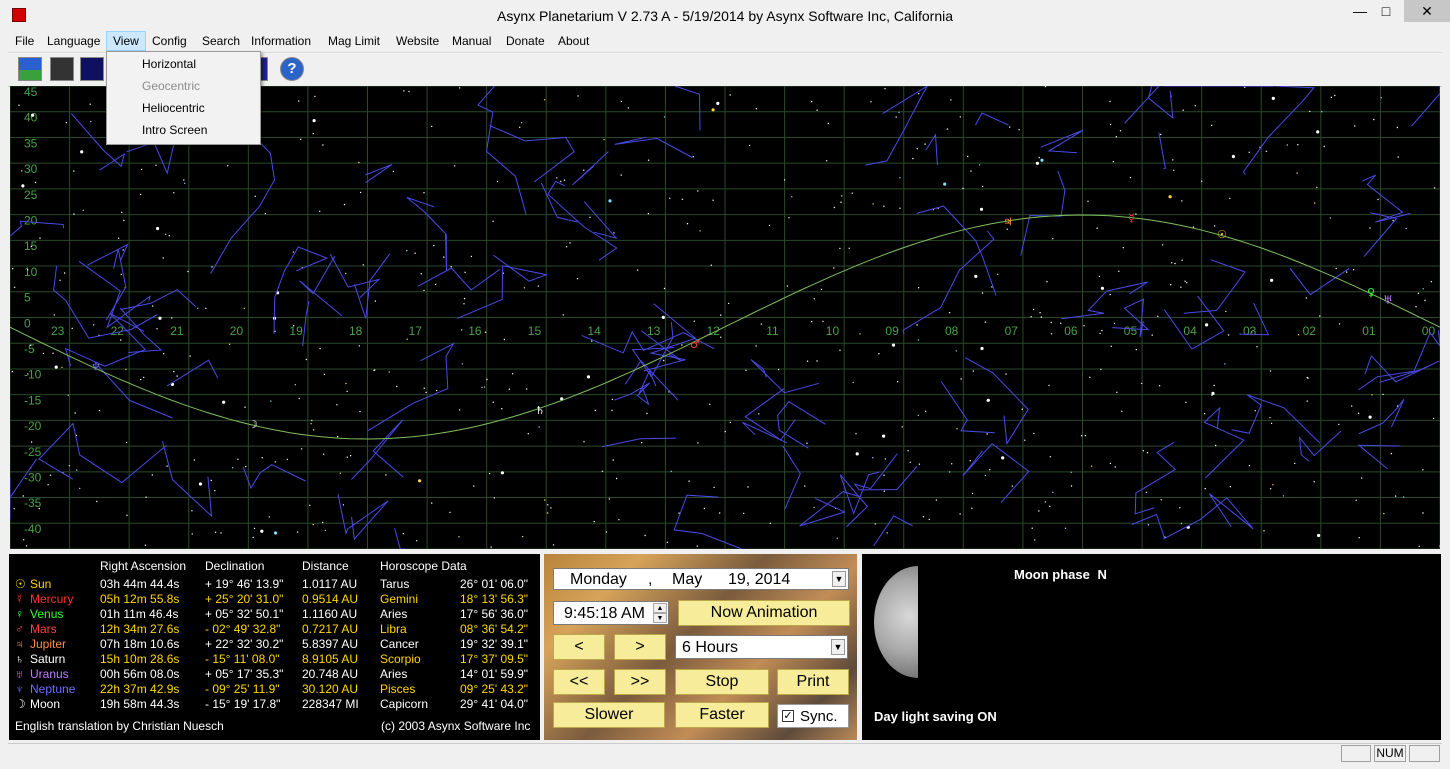 Image resolution: width=1450 pixels, height=769 pixels. I want to click on planet-marker-icon: ☿, so click(1131, 217).